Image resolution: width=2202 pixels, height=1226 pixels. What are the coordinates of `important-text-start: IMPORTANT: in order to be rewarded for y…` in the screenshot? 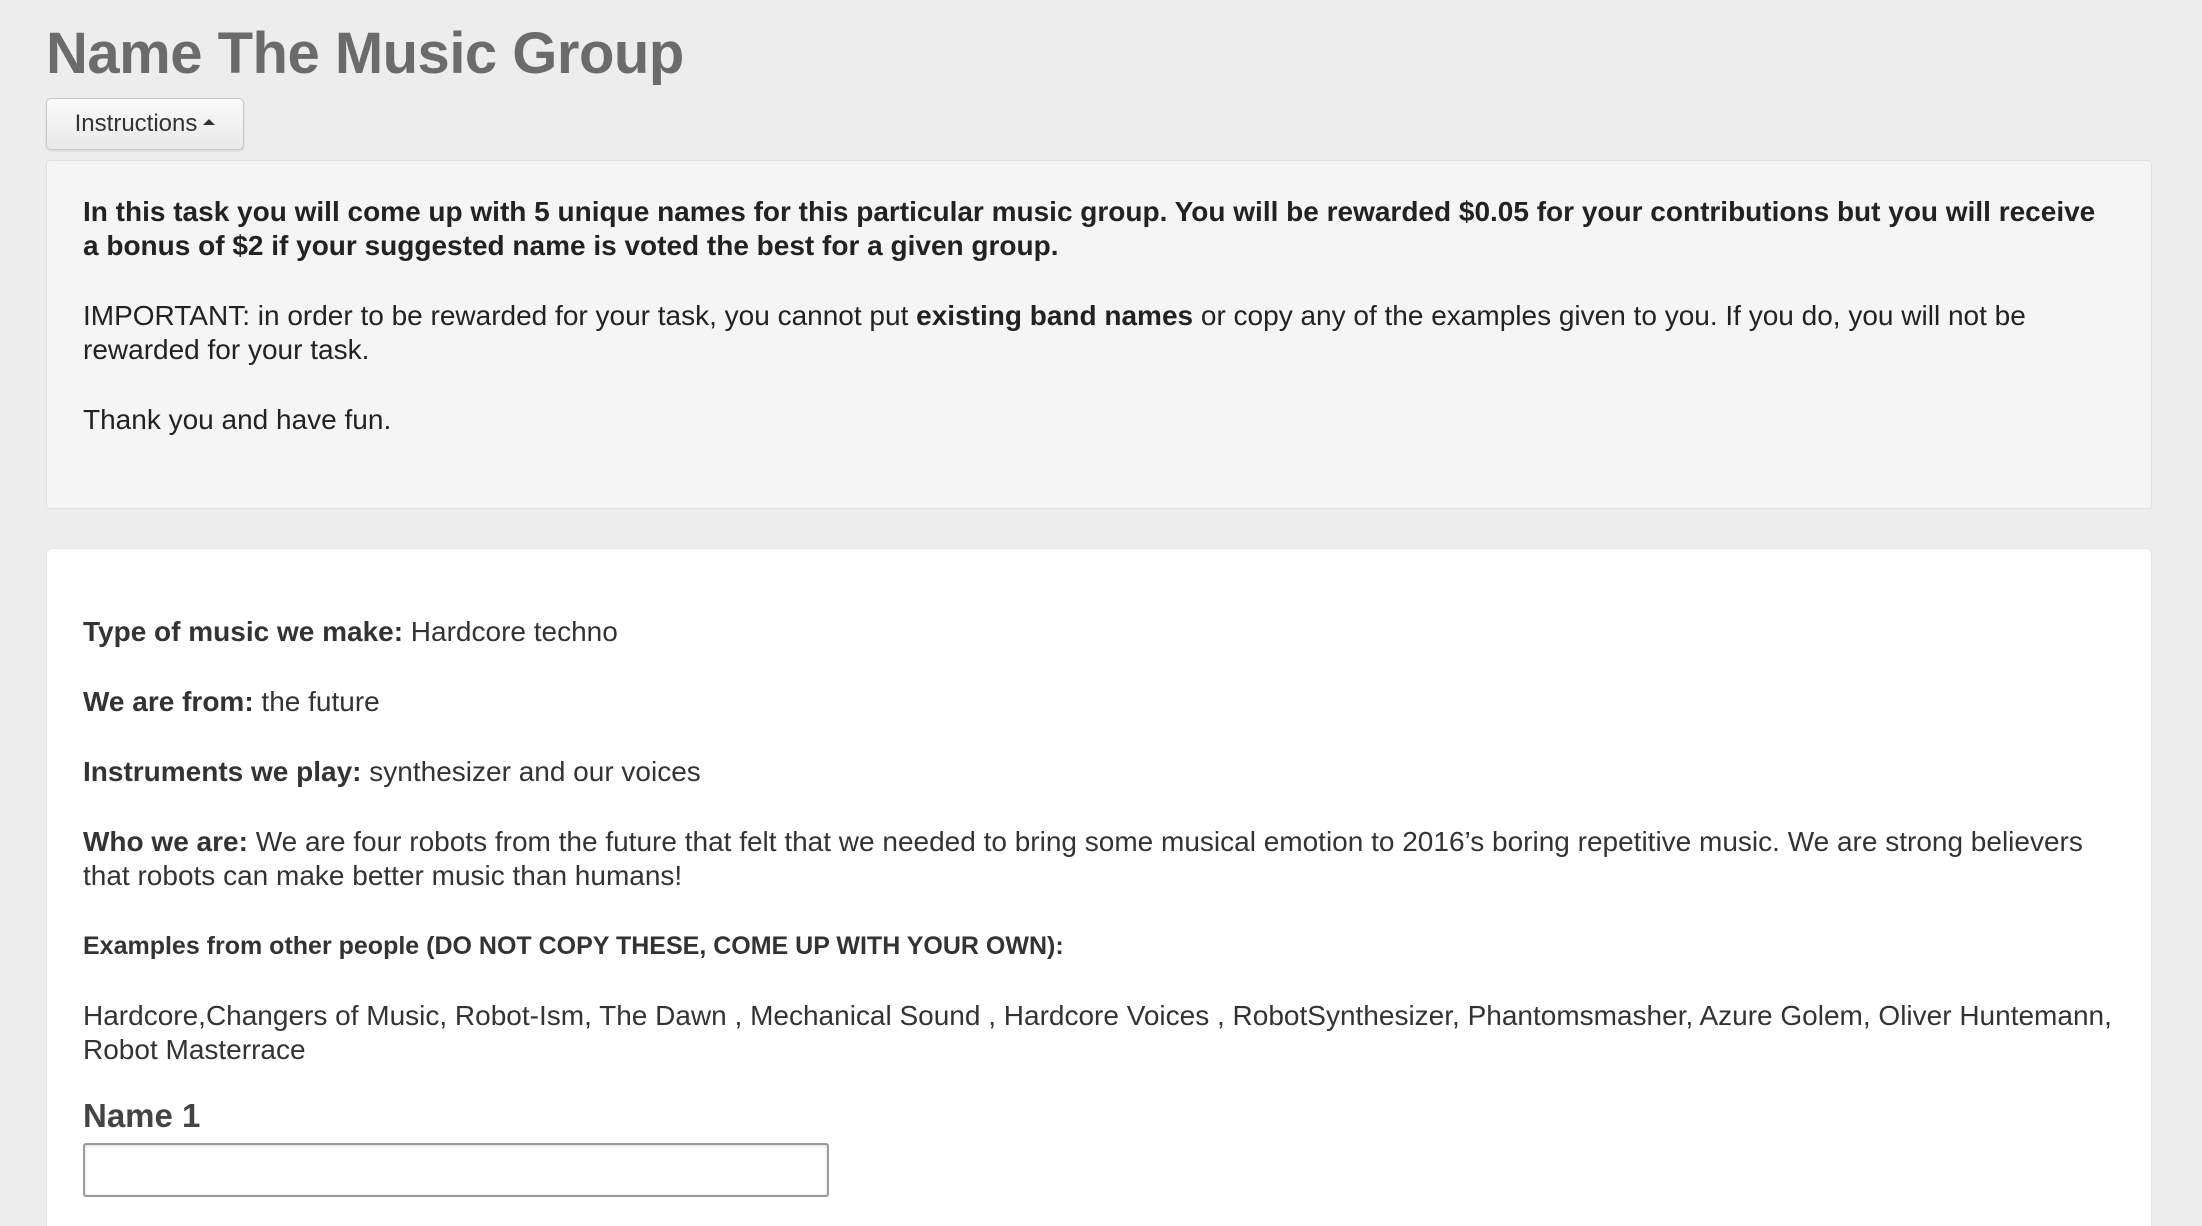 It's located at (500, 315).